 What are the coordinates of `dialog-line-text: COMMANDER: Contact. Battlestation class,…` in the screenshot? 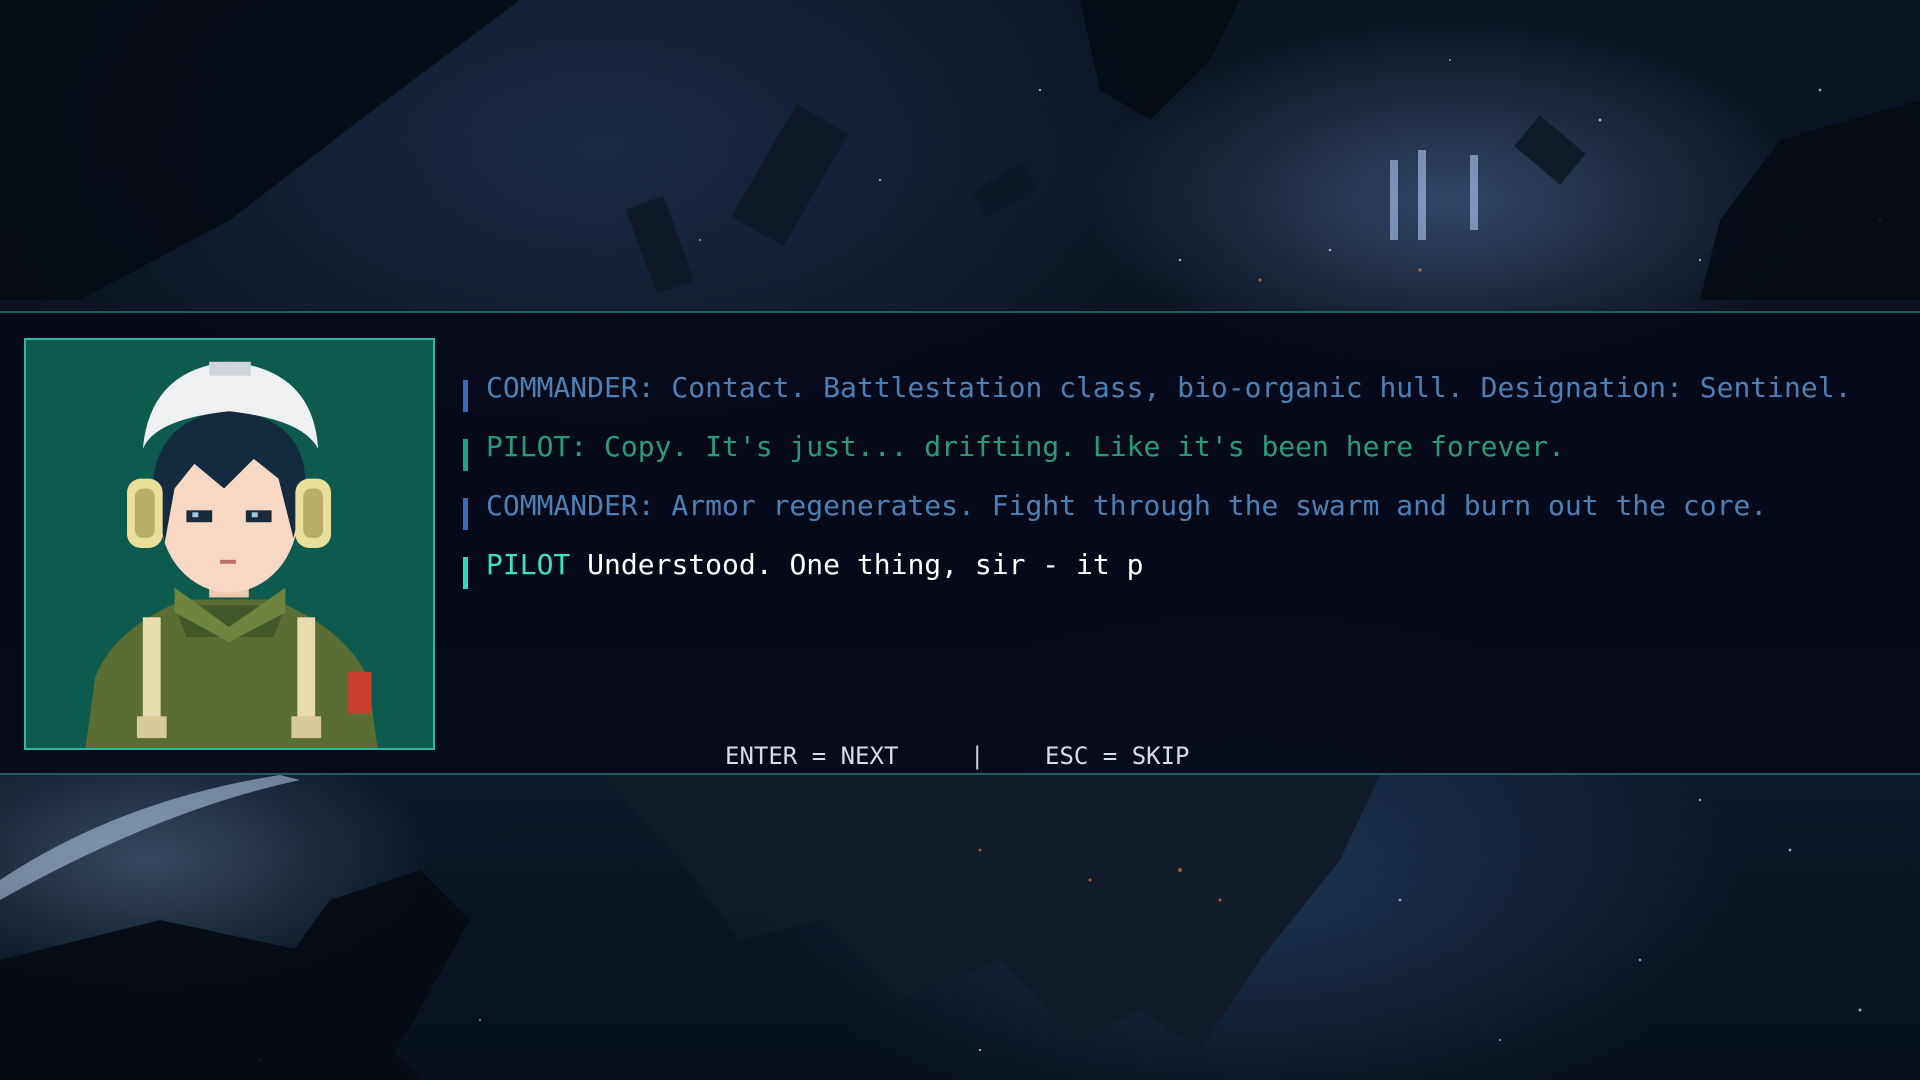 It's located at (1169, 387).